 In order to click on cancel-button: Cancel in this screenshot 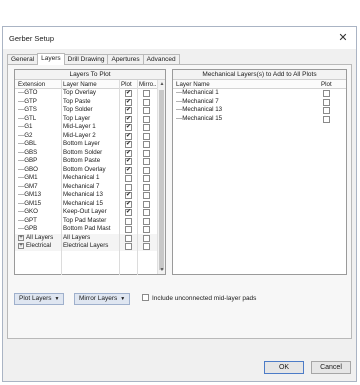, I will do `click(331, 367)`.